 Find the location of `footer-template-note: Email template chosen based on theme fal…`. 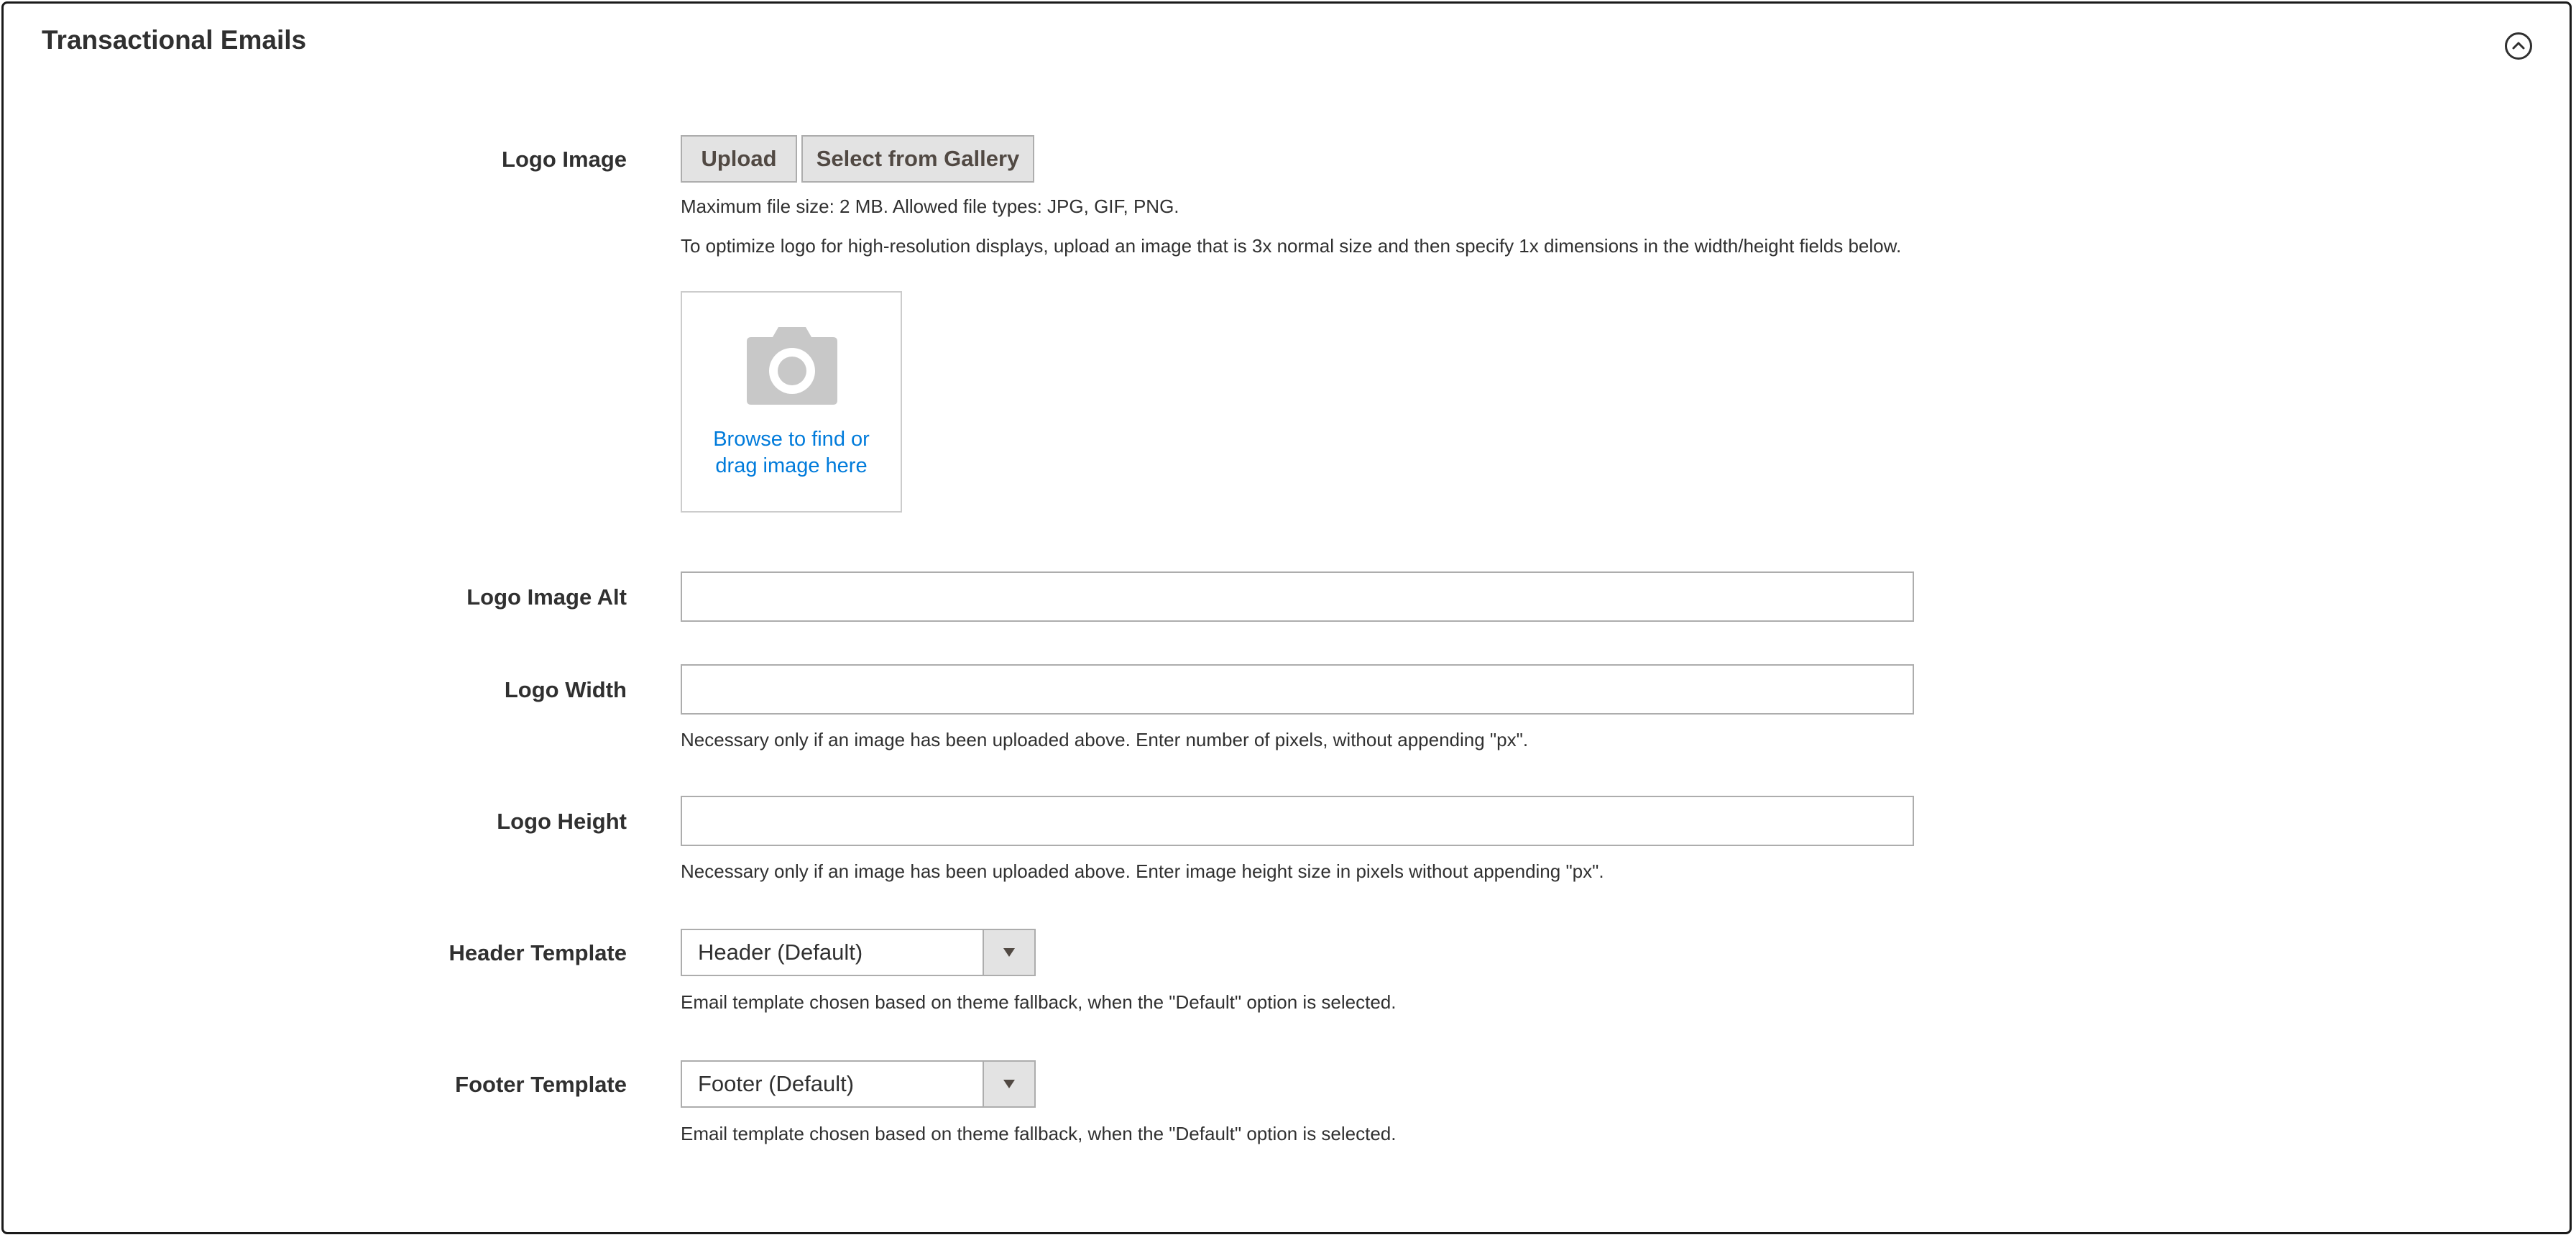

footer-template-note: Email template chosen based on theme fal… is located at coordinates (1039, 1133).